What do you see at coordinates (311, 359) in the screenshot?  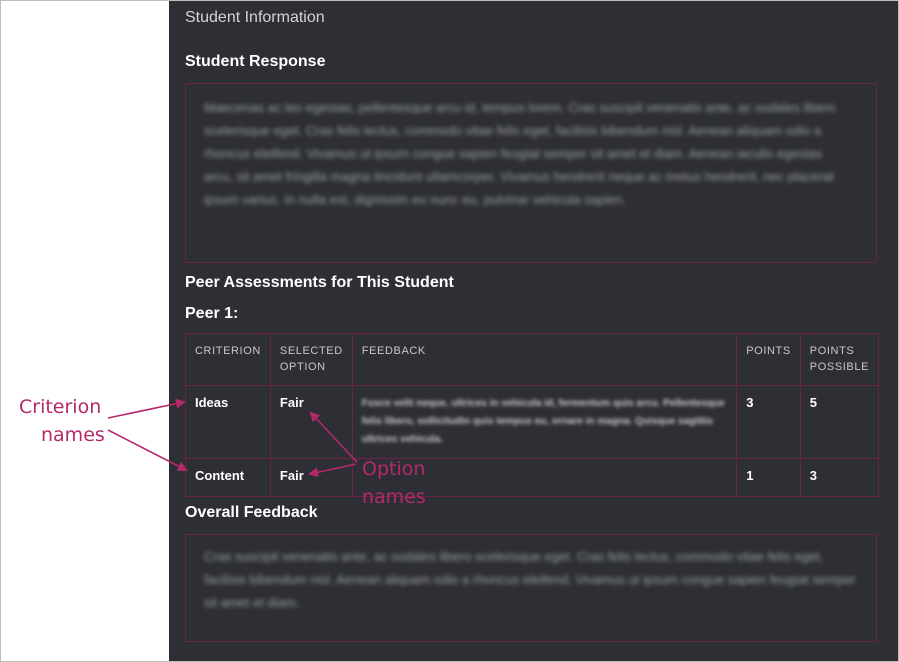 I see `column-header-selected-option: SELECTED OPTION` at bounding box center [311, 359].